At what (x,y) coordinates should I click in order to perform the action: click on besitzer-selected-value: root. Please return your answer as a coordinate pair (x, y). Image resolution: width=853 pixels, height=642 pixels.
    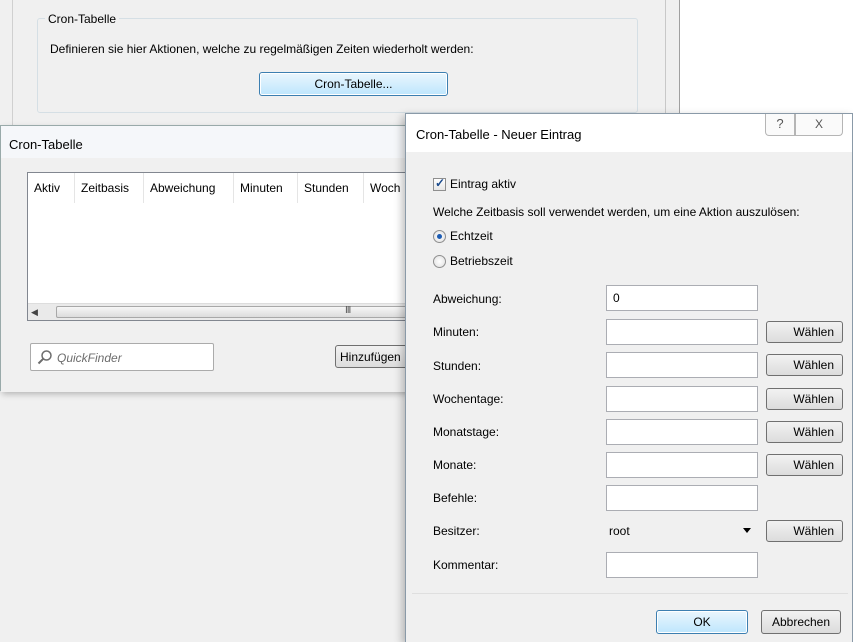
    Looking at the image, I should click on (619, 531).